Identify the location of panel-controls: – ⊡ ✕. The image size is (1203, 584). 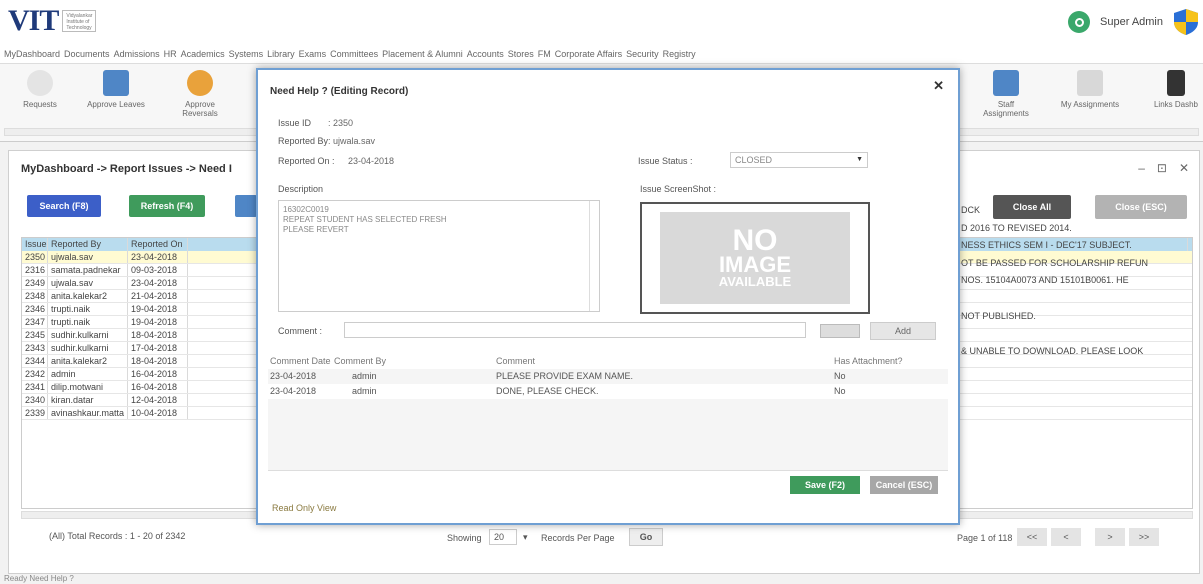
(1163, 168).